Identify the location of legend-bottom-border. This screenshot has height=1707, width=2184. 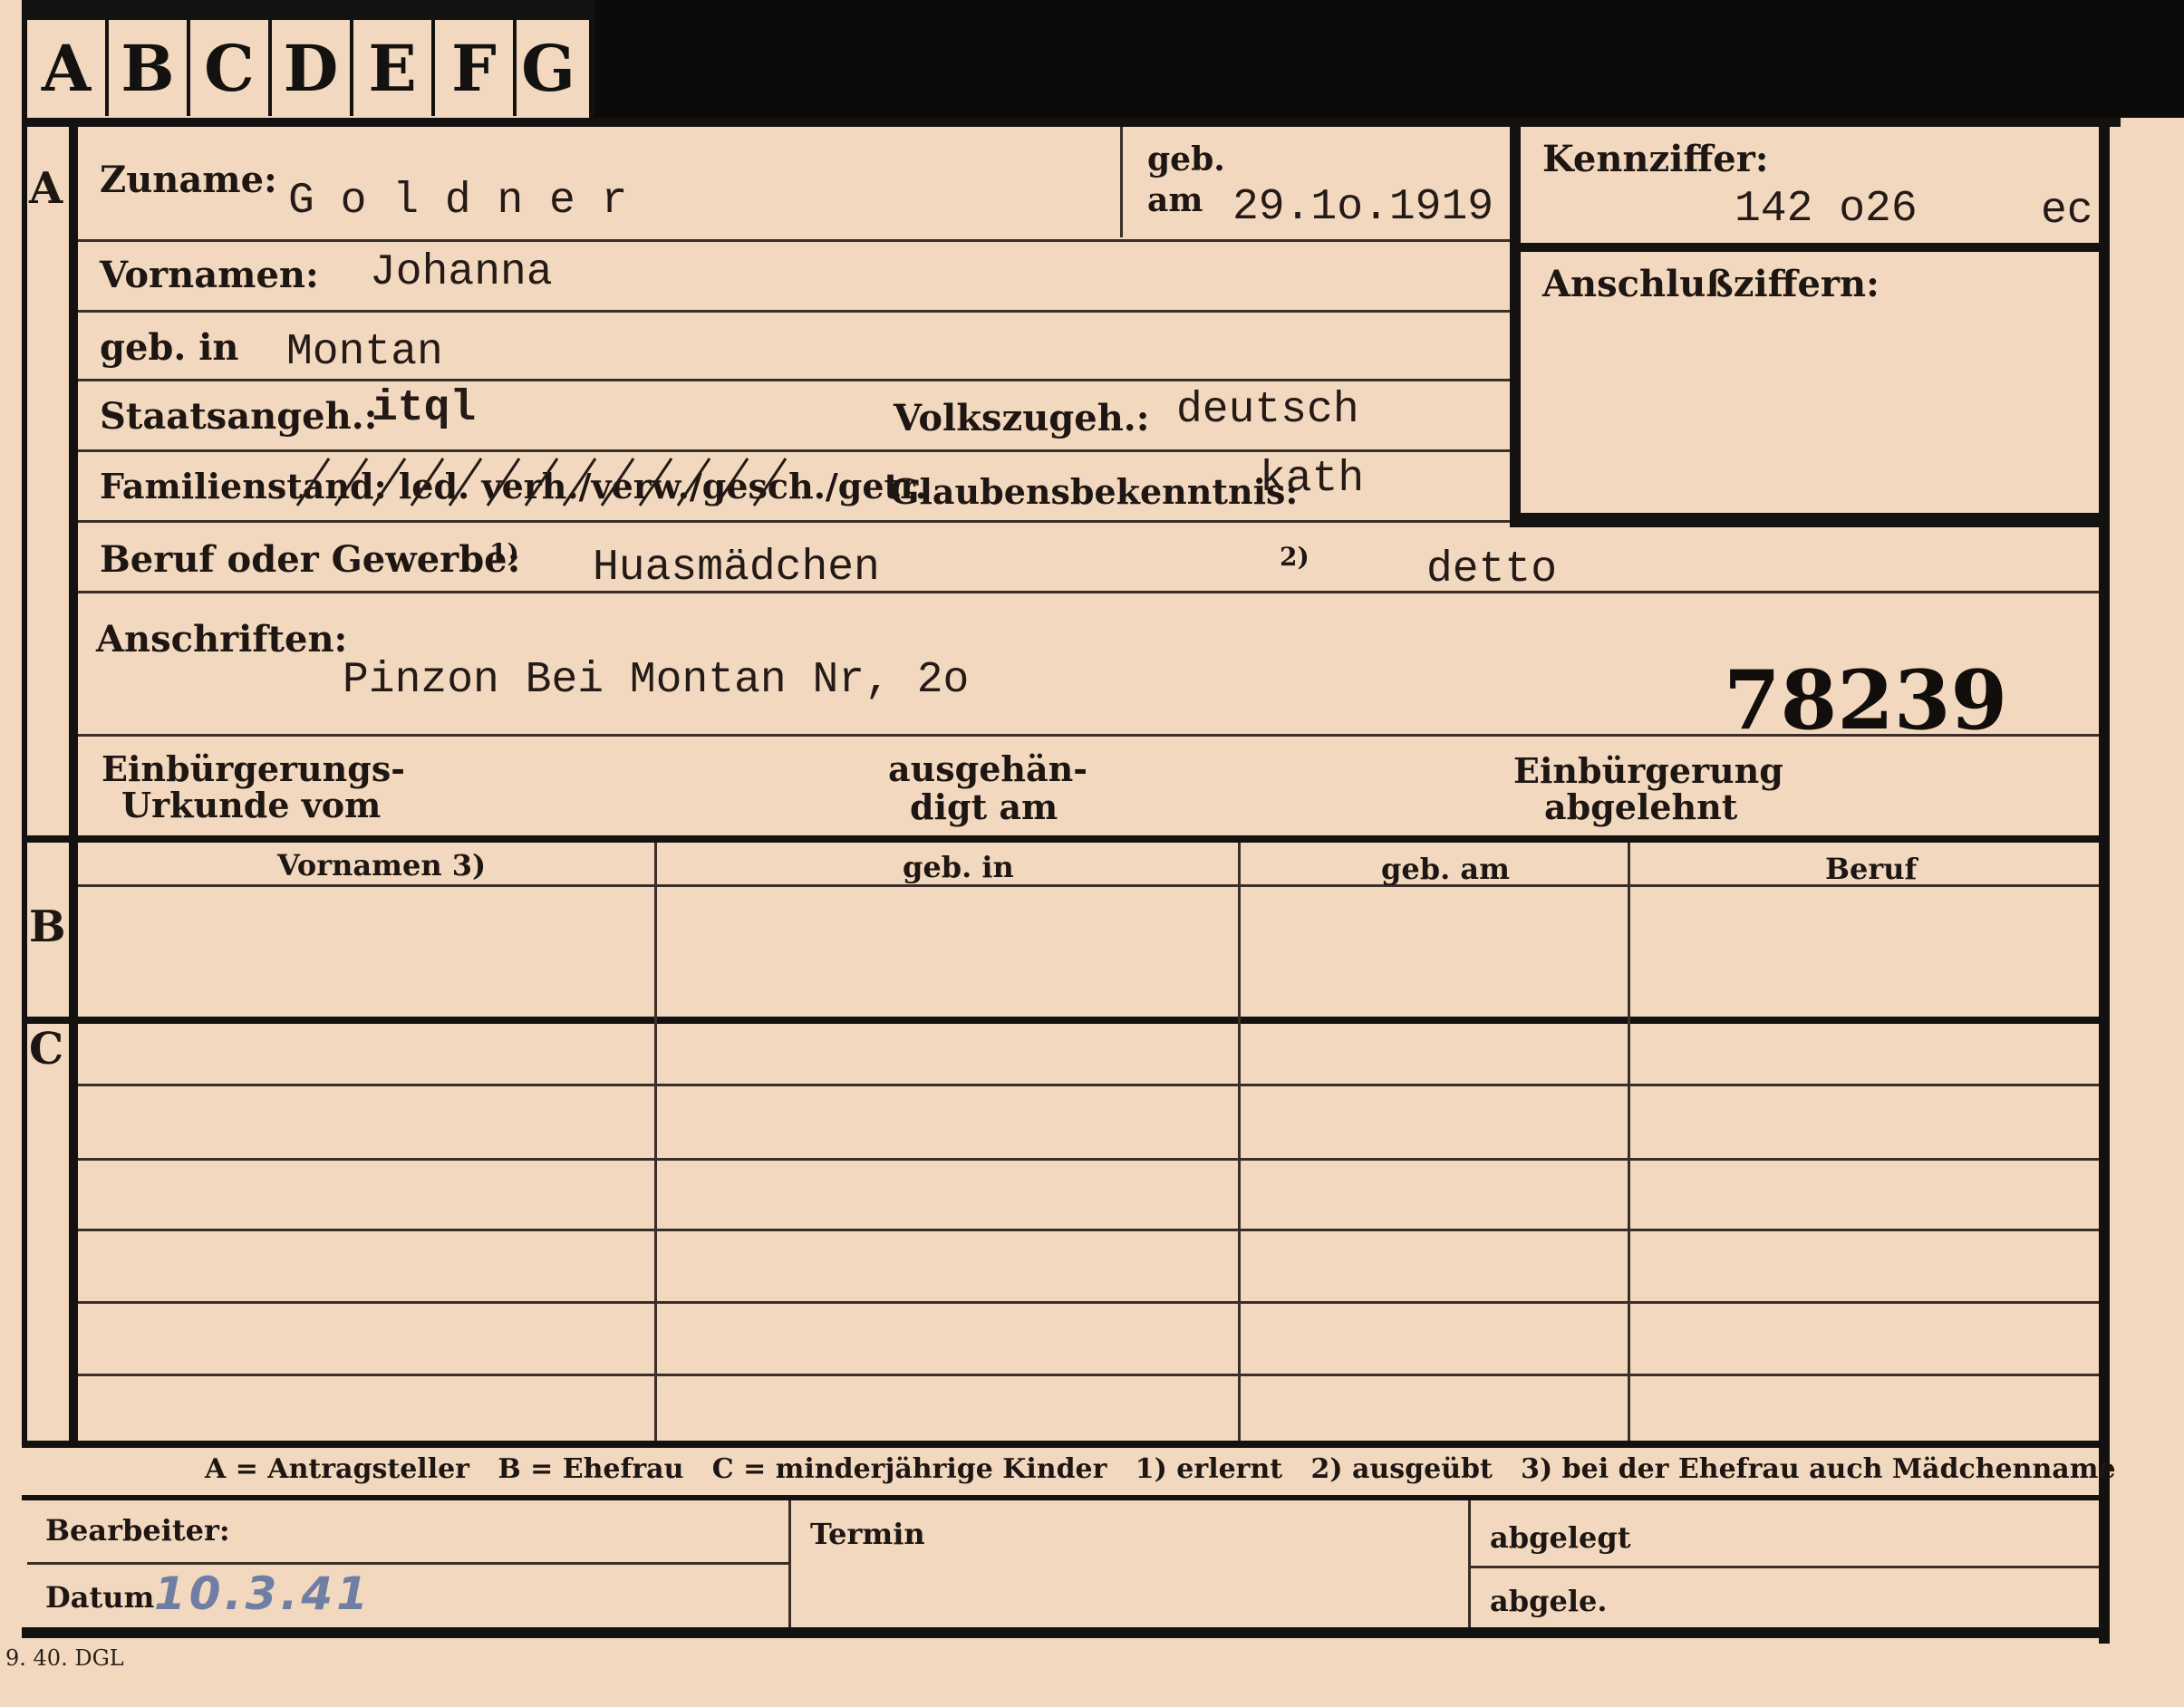
(1061, 1497).